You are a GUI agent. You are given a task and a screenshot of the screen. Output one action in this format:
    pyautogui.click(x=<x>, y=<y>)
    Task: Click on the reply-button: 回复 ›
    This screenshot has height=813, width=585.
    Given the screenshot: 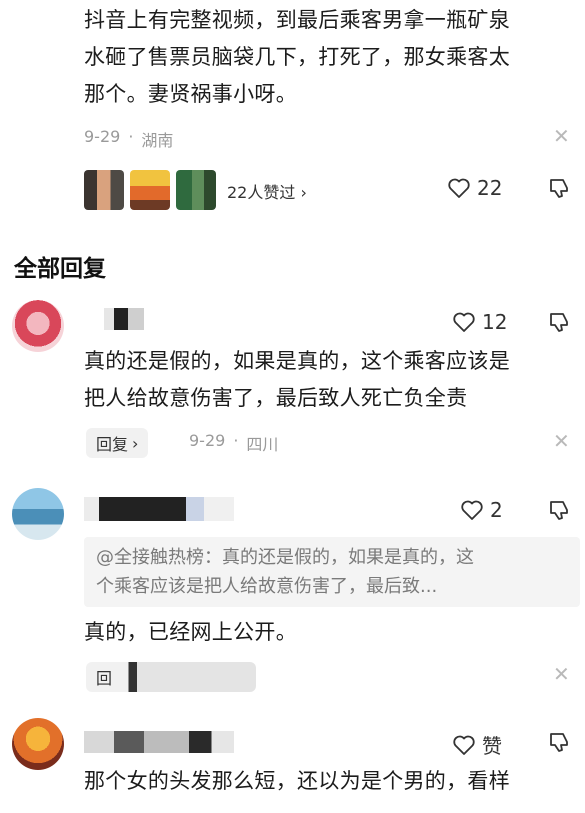 What is the action you would take?
    pyautogui.click(x=117, y=443)
    